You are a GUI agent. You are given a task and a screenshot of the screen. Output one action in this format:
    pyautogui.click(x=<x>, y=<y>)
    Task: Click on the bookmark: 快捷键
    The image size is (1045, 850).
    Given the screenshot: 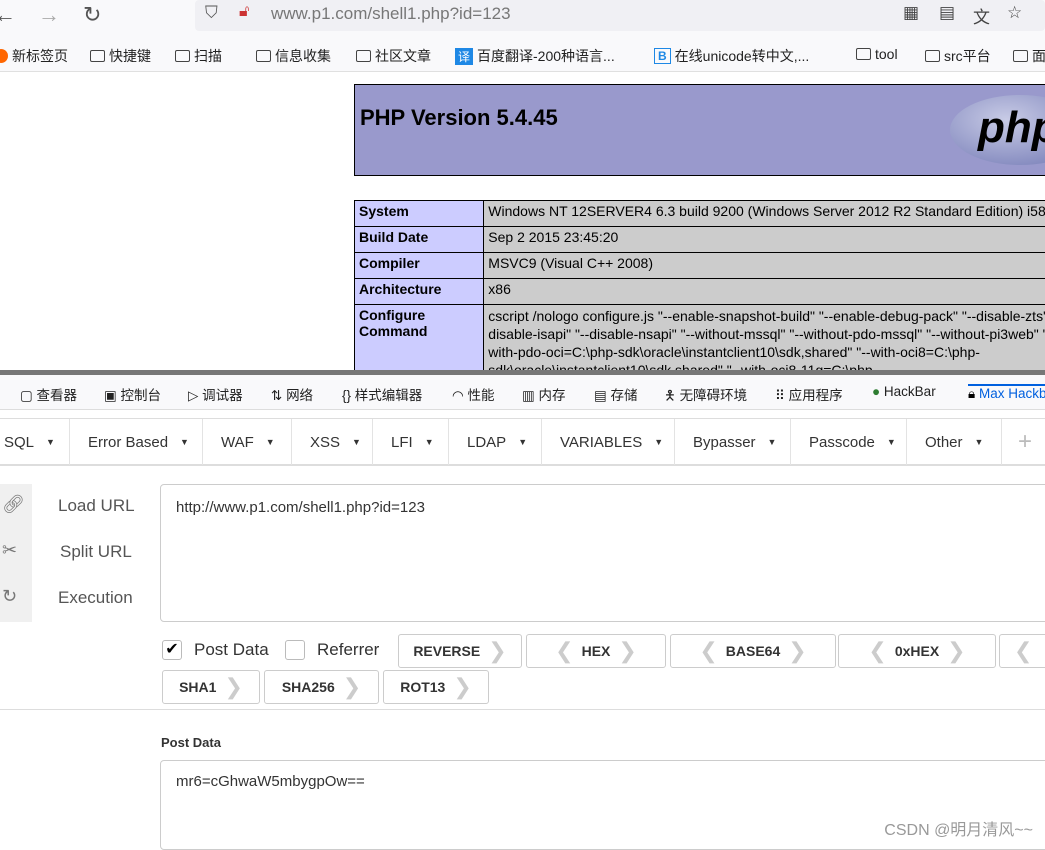 What is the action you would take?
    pyautogui.click(x=120, y=56)
    